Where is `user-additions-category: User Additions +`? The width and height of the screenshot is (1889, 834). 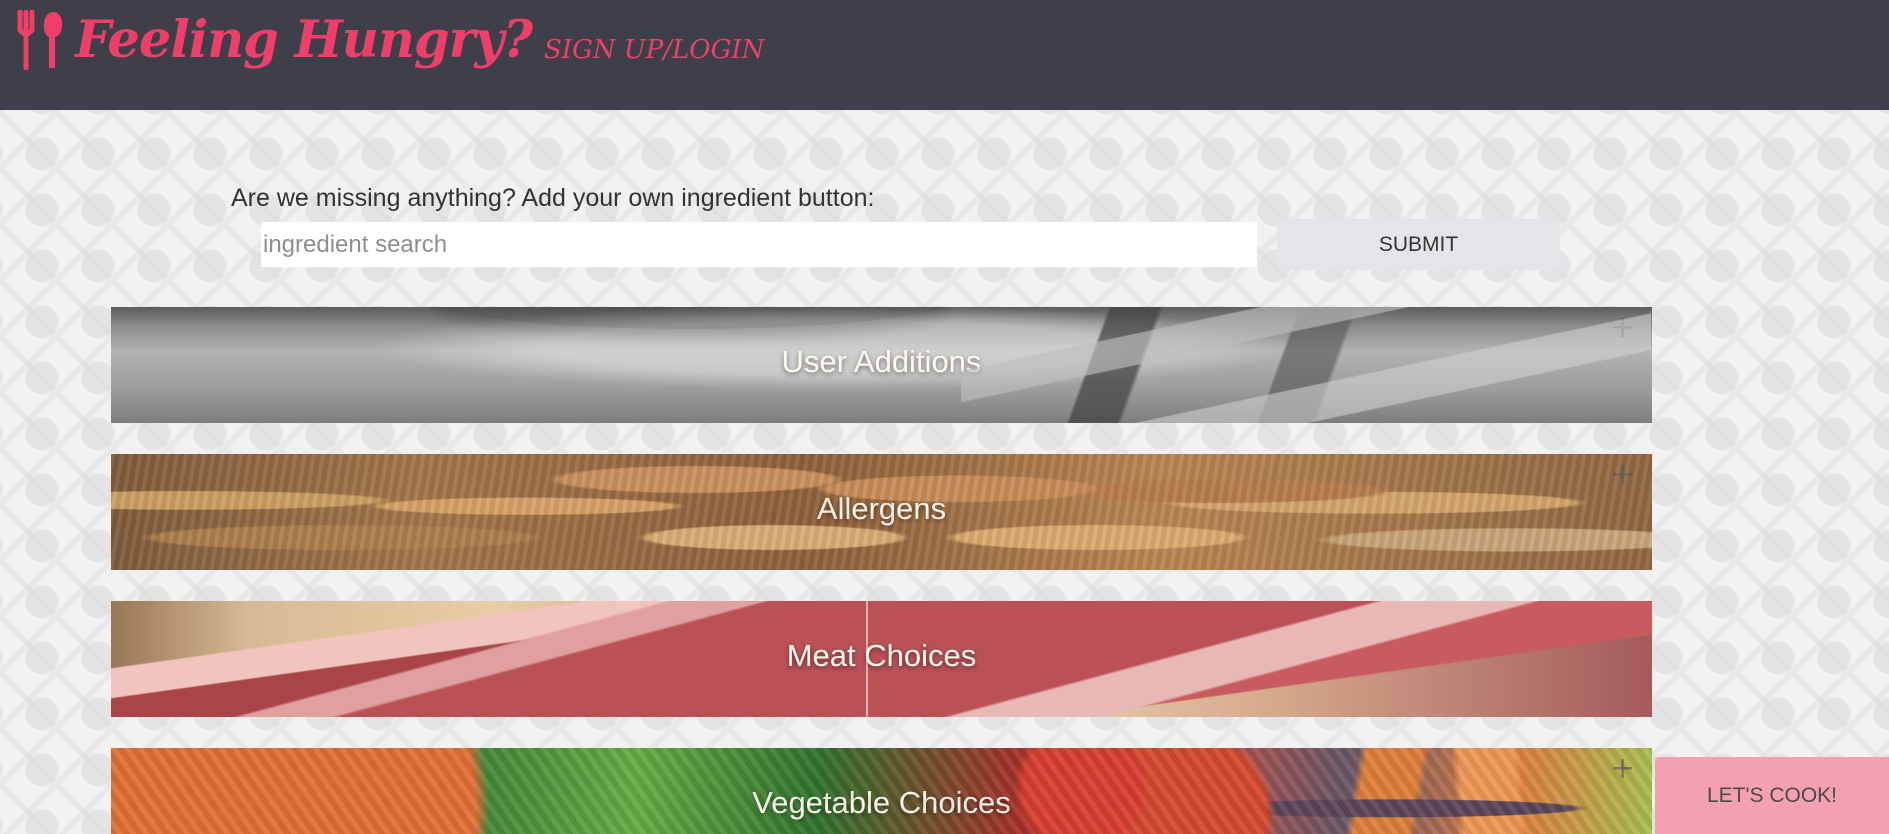 user-additions-category: User Additions + is located at coordinates (881, 365).